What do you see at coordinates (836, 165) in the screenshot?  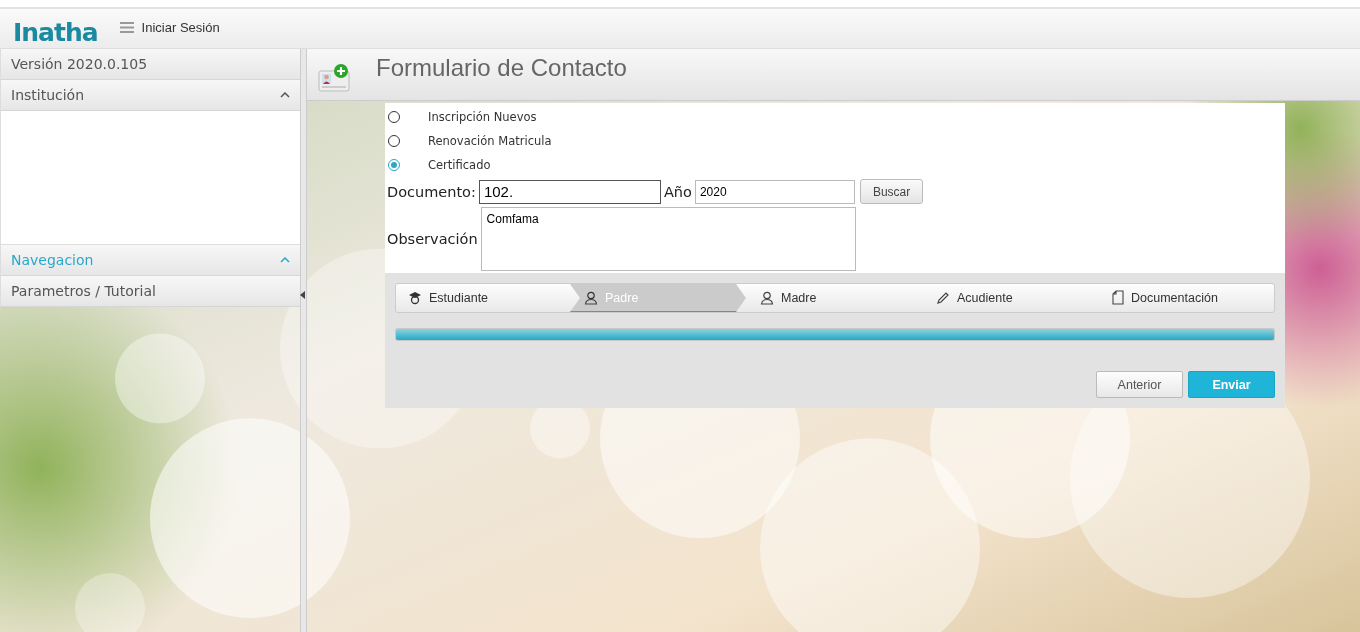 I see `radio-option: Certificado` at bounding box center [836, 165].